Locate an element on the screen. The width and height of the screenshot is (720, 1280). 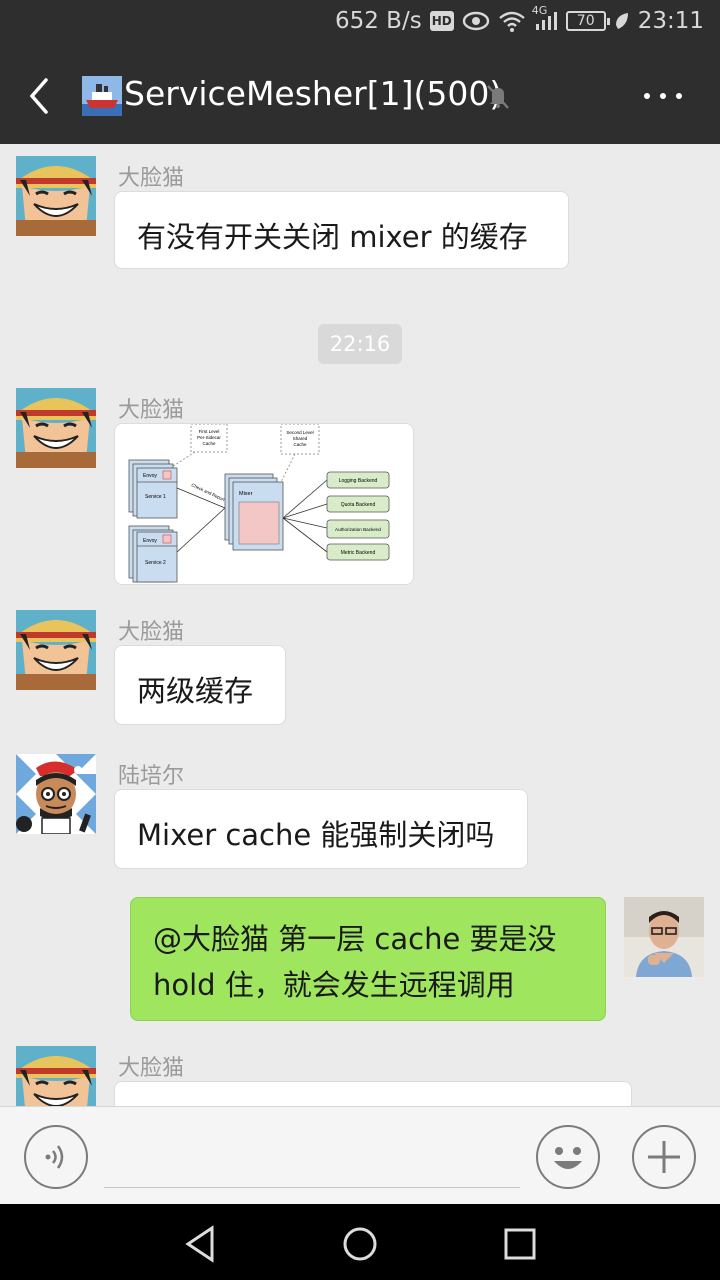
wifi-icon is located at coordinates (512, 21).